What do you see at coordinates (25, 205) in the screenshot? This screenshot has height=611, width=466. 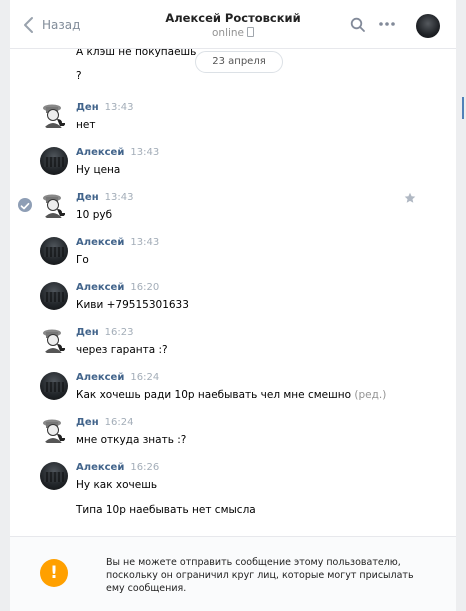 I see `selected-check-icon` at bounding box center [25, 205].